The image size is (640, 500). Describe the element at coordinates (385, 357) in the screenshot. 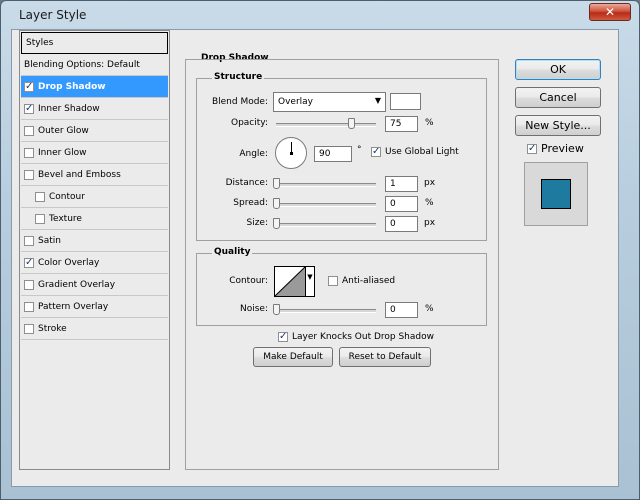

I see `reset-to-default-button: Reset to Default` at that location.